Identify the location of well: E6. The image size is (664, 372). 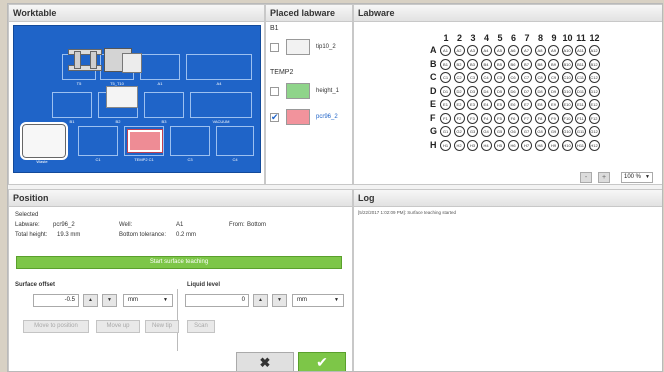
(513, 104).